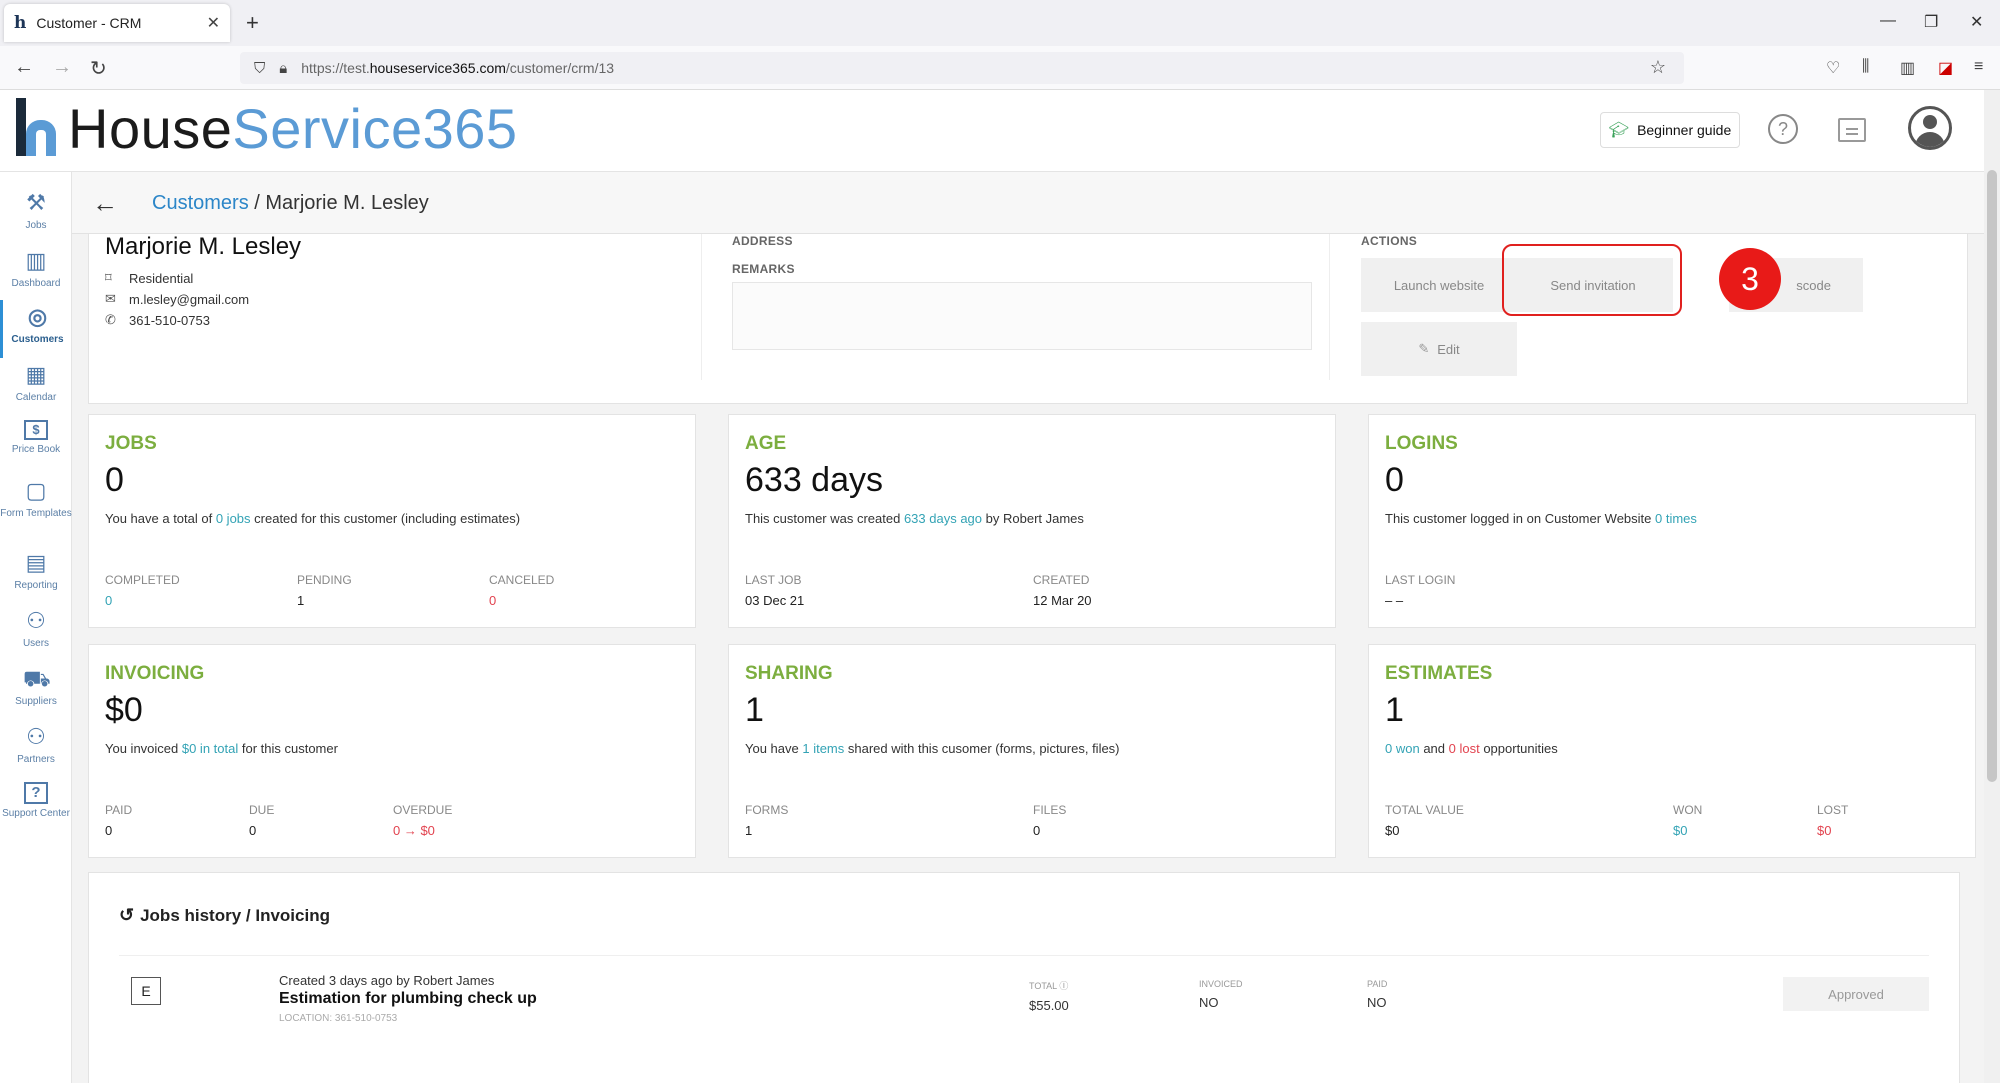 Image resolution: width=2000 pixels, height=1083 pixels. I want to click on remarks-field, so click(1022, 316).